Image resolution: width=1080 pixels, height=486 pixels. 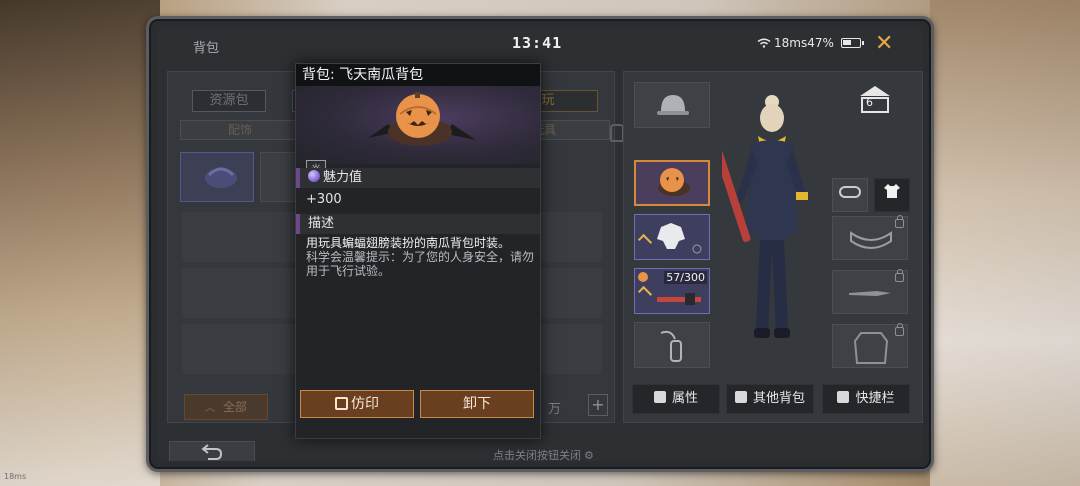 What do you see at coordinates (221, 177) in the screenshot?
I see `backpack-thumb-icon` at bounding box center [221, 177].